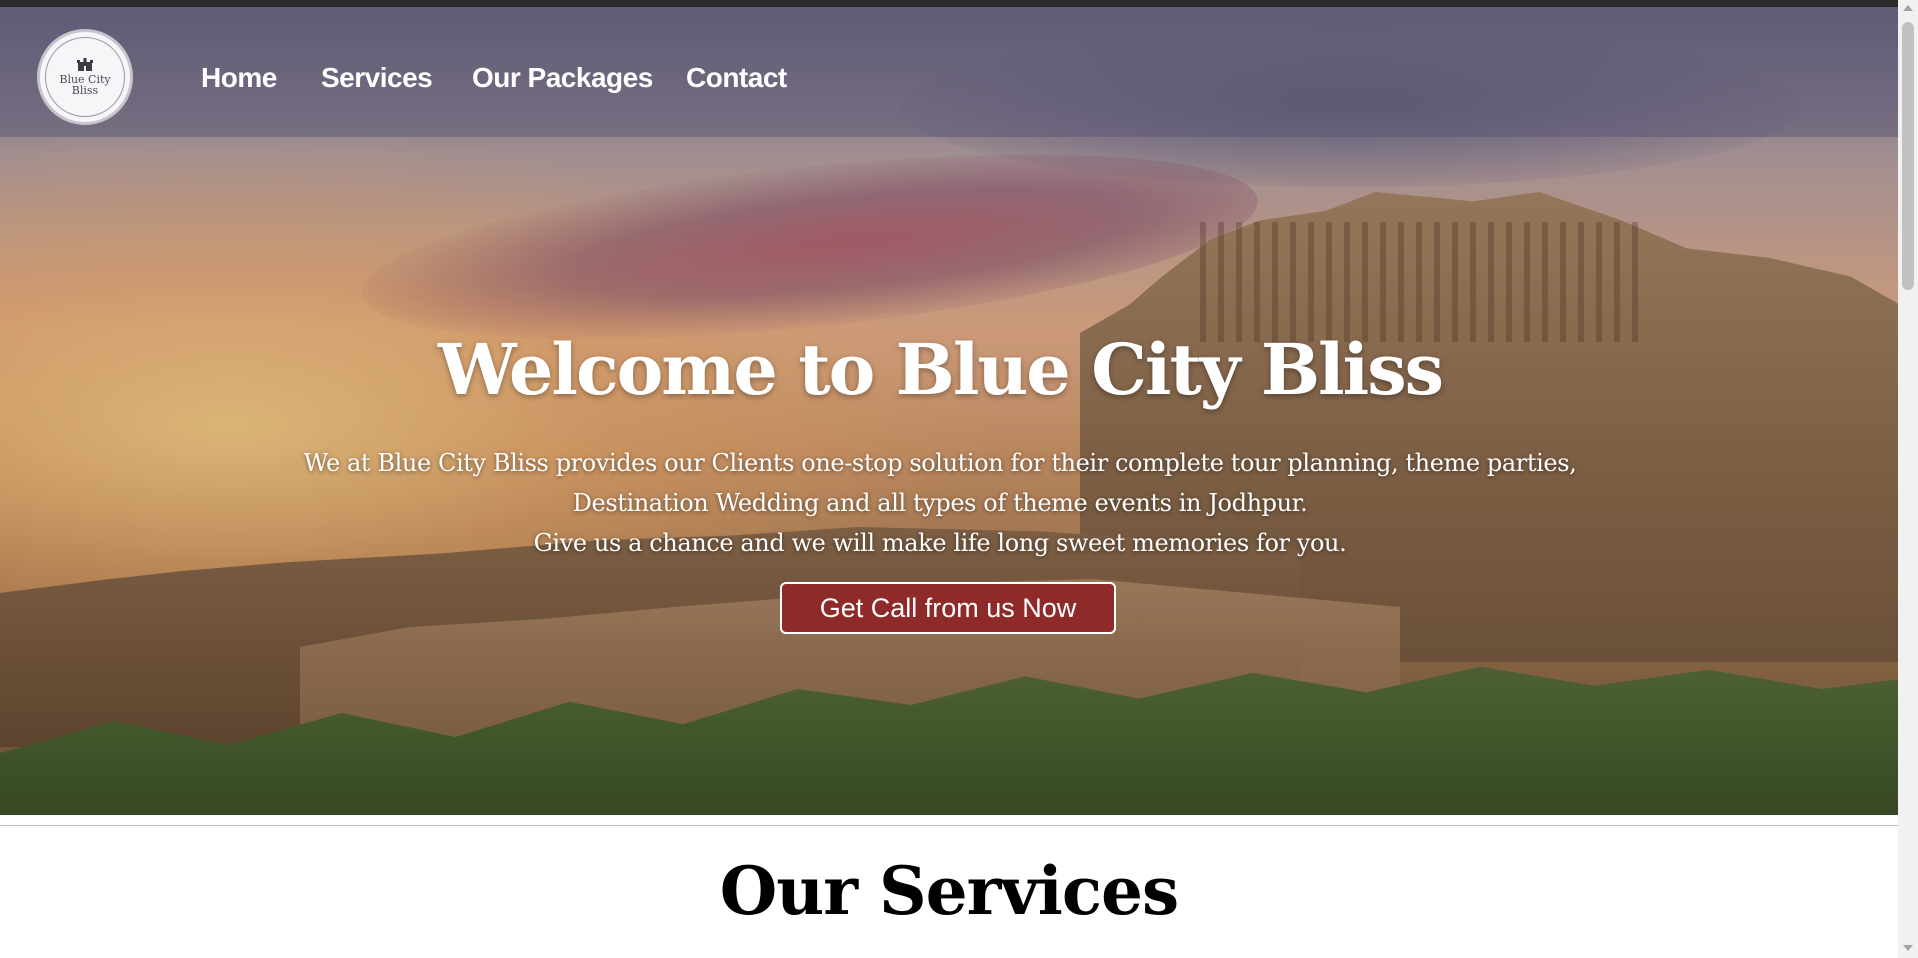 The image size is (1918, 958). What do you see at coordinates (1908, 156) in the screenshot?
I see `scrollbar-thumb` at bounding box center [1908, 156].